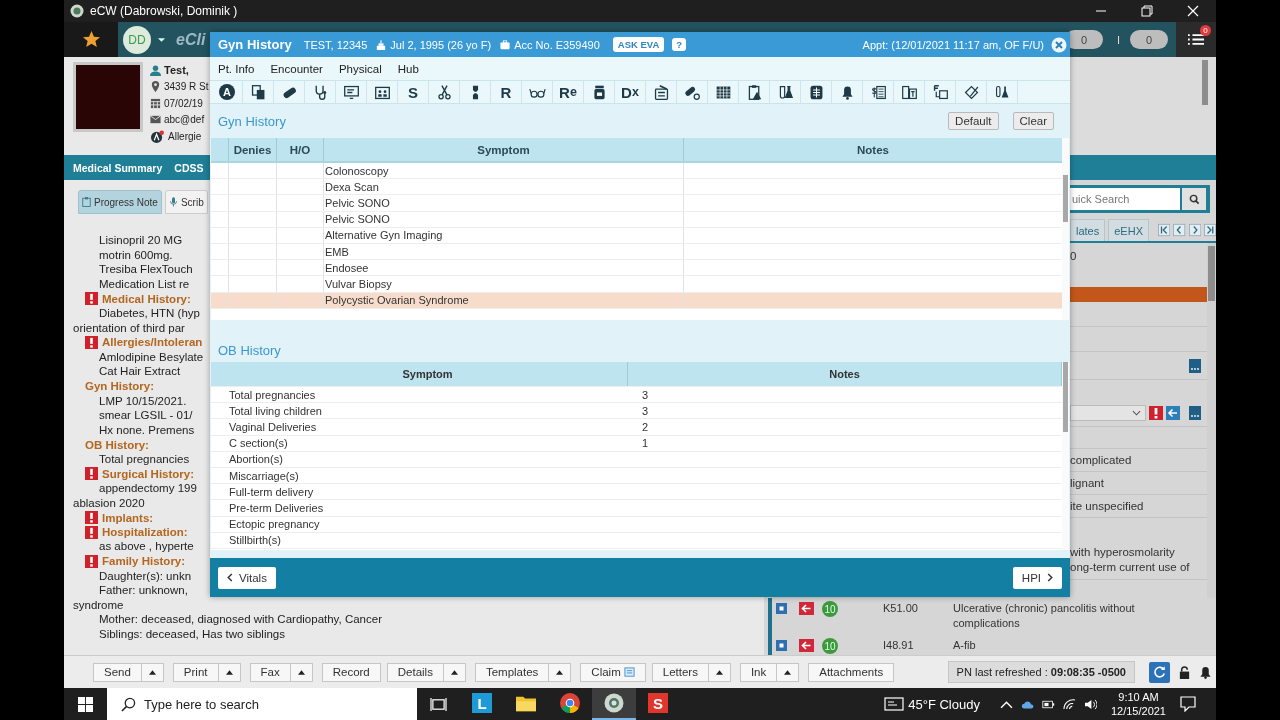  I want to click on ask-eva-button: ASK EVA, so click(638, 44).